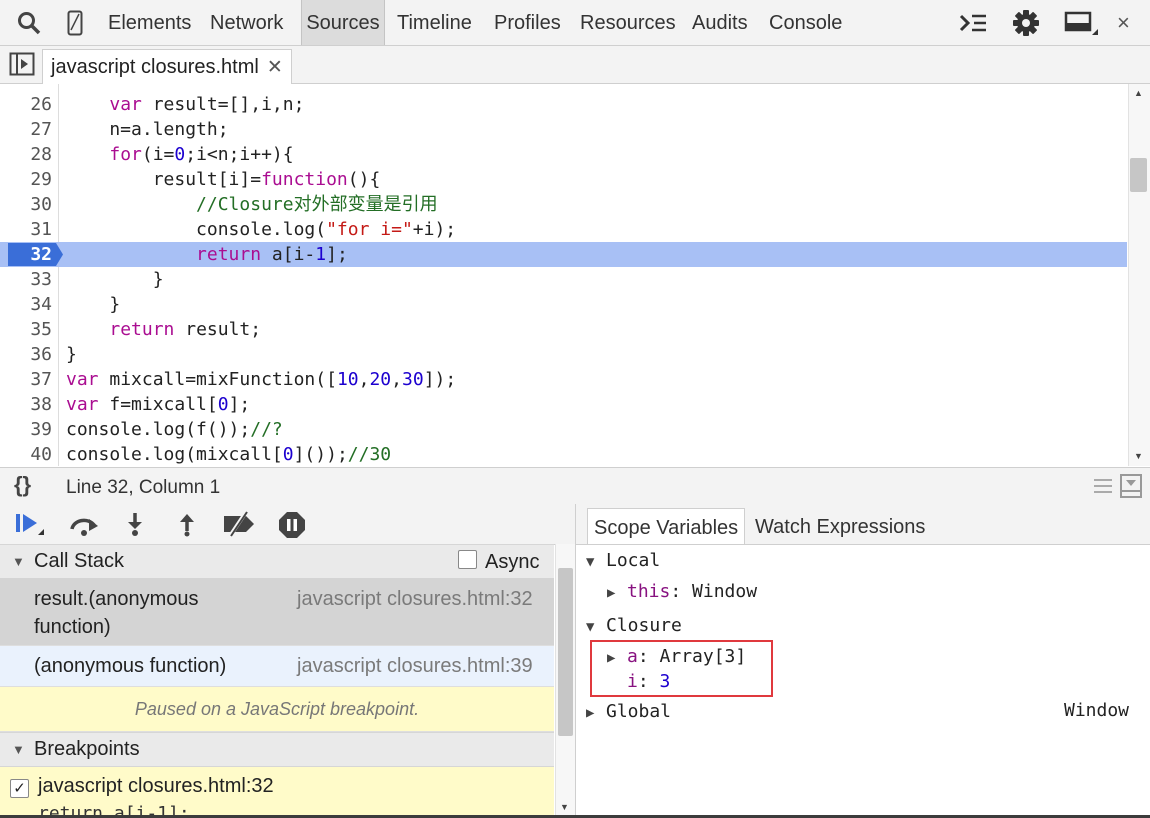  Describe the element at coordinates (337, 254) in the screenshot. I see `token: ];` at that location.